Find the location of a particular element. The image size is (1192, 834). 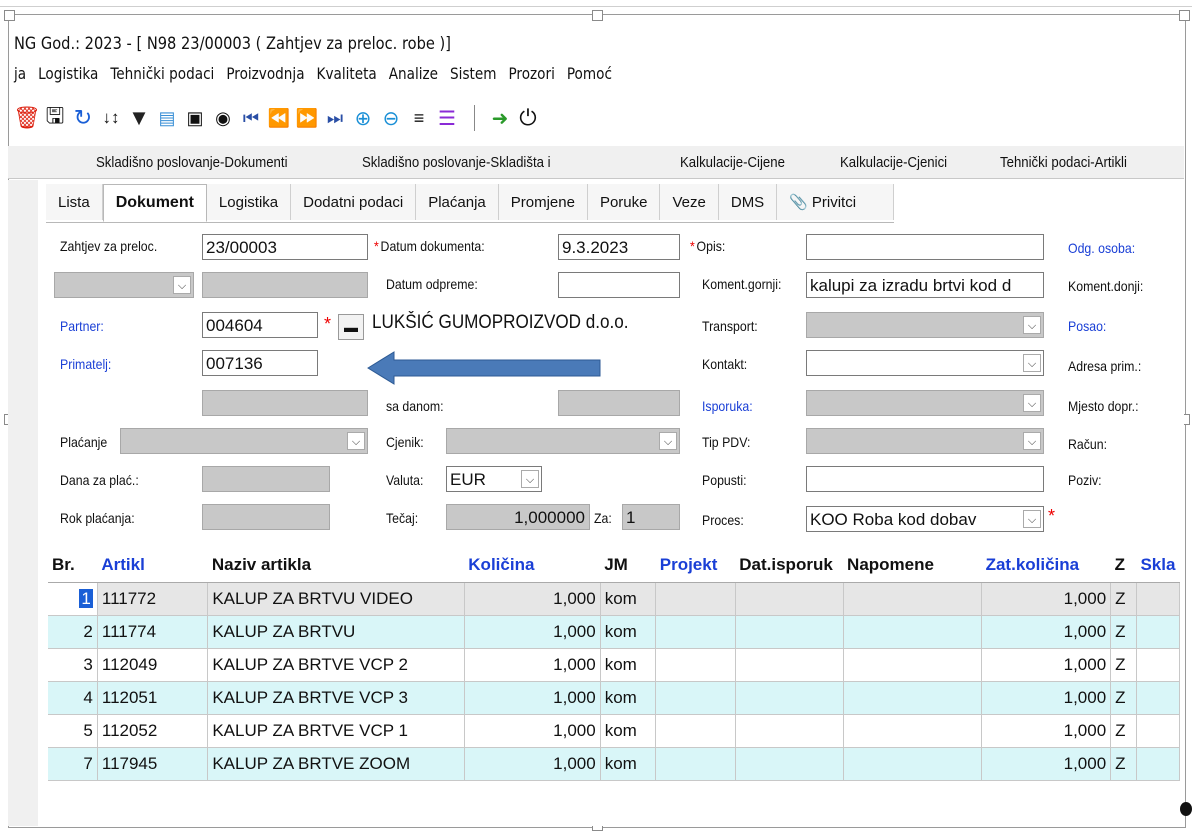

col-header-artikl: Artikl is located at coordinates (152, 565).